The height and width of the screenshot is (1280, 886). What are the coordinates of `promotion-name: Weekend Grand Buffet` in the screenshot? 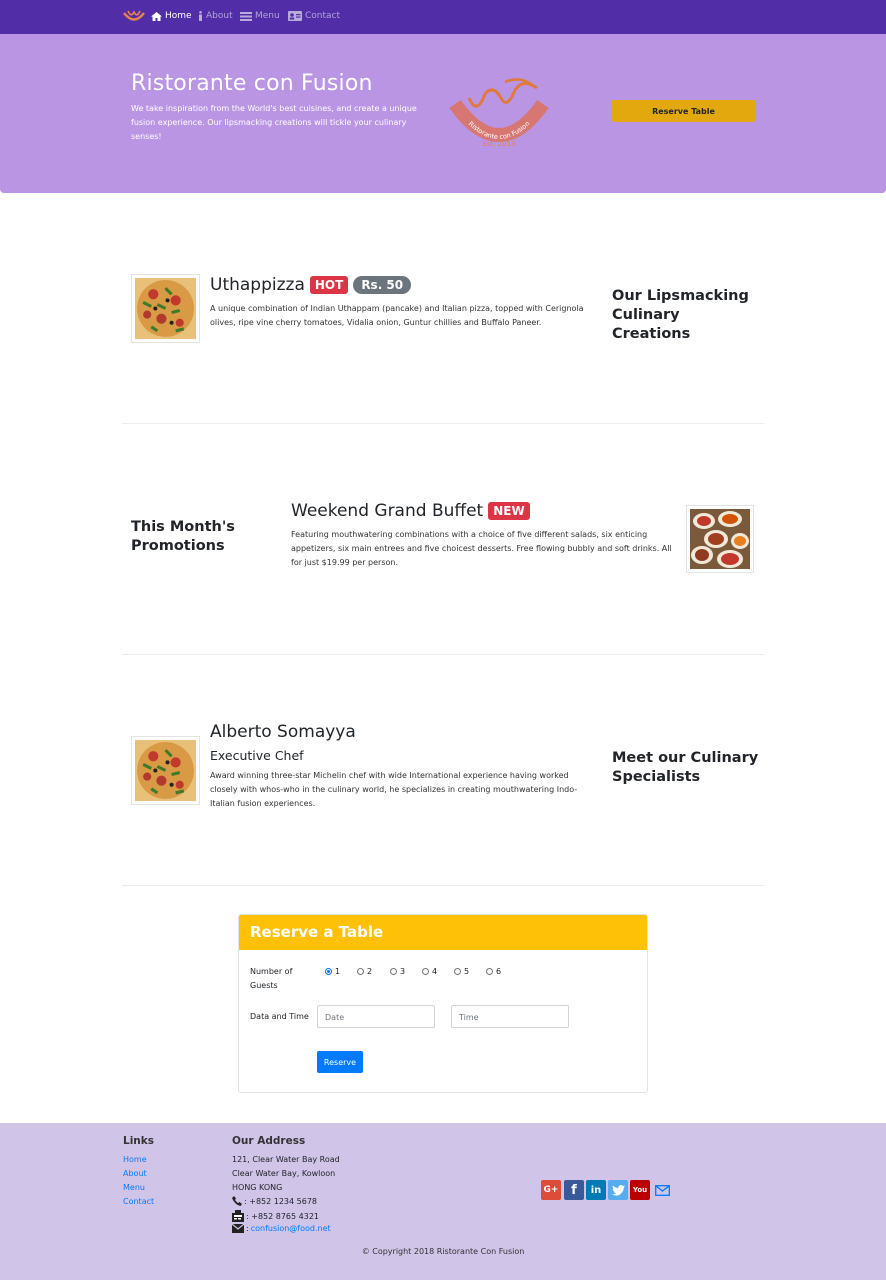 It's located at (387, 511).